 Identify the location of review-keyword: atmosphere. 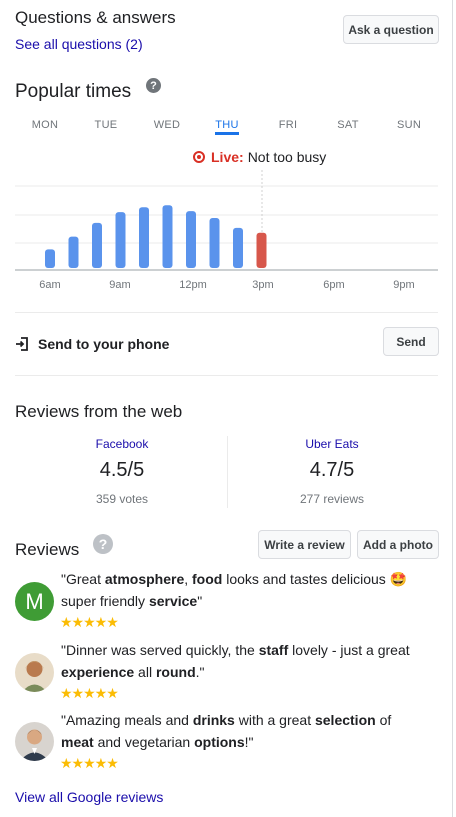
(144, 579).